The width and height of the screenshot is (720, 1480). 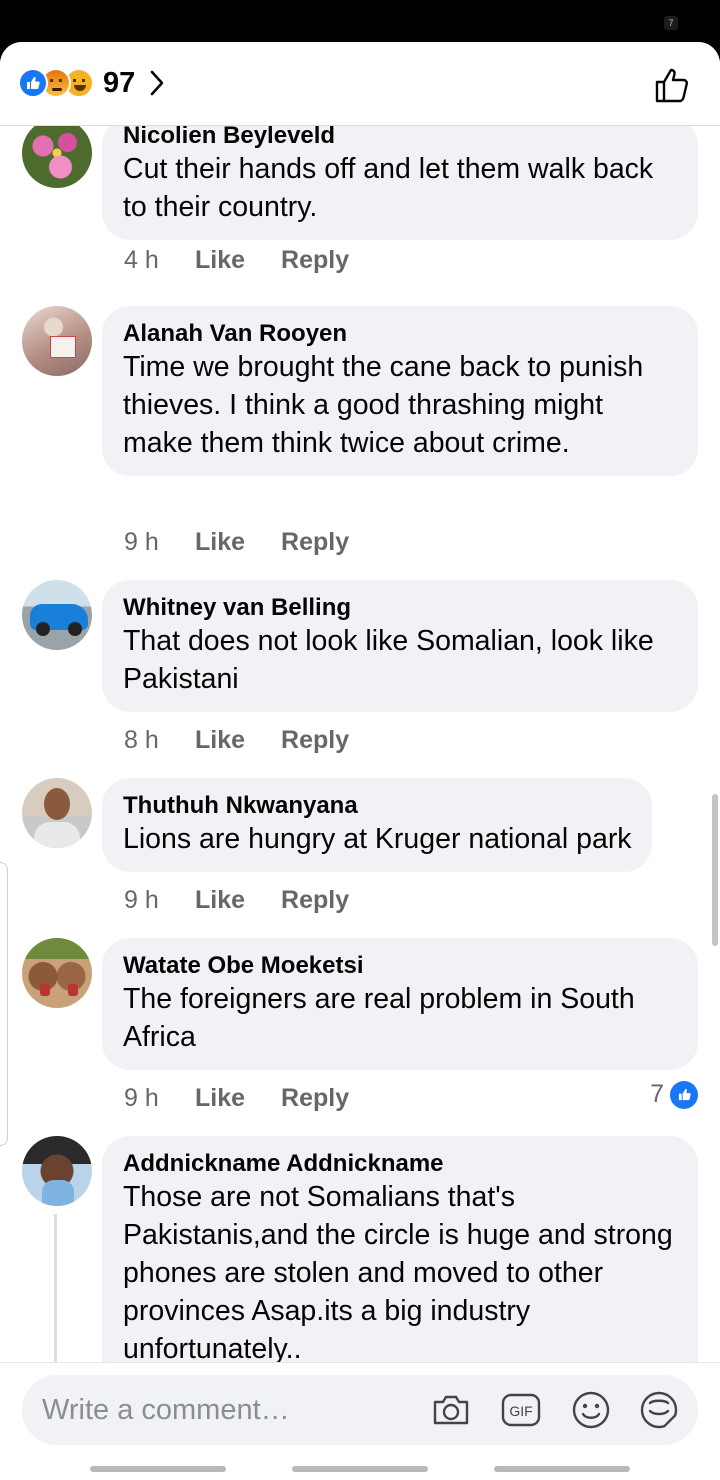 What do you see at coordinates (360, 84) in the screenshot?
I see `comments-header: 97` at bounding box center [360, 84].